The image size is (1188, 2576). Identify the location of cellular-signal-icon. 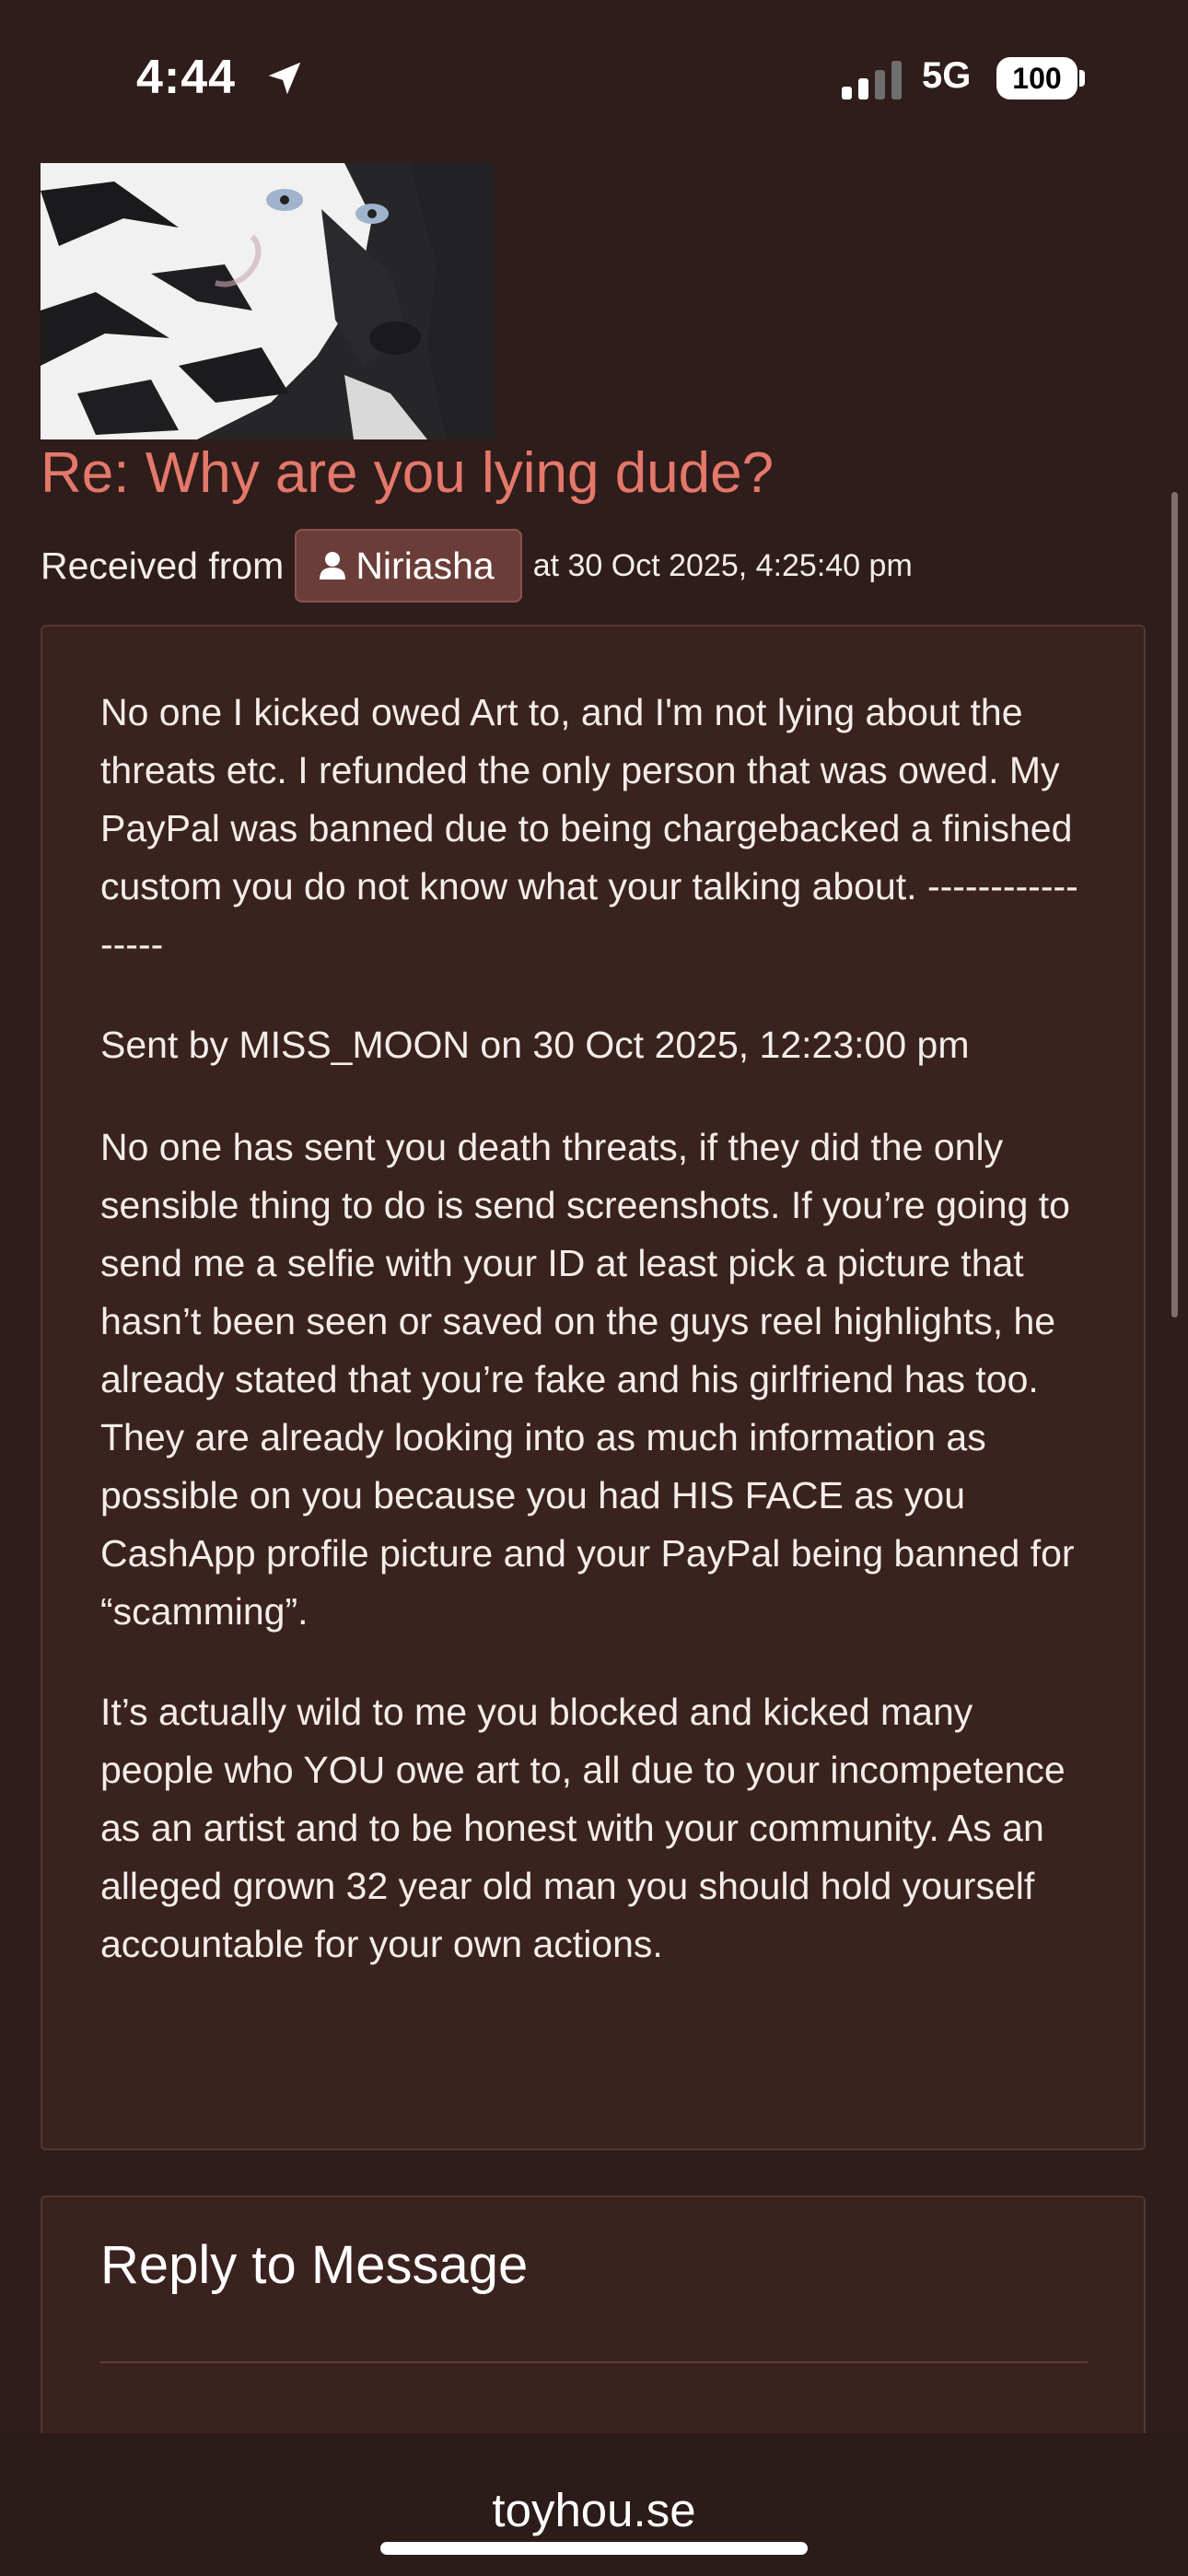
(872, 80).